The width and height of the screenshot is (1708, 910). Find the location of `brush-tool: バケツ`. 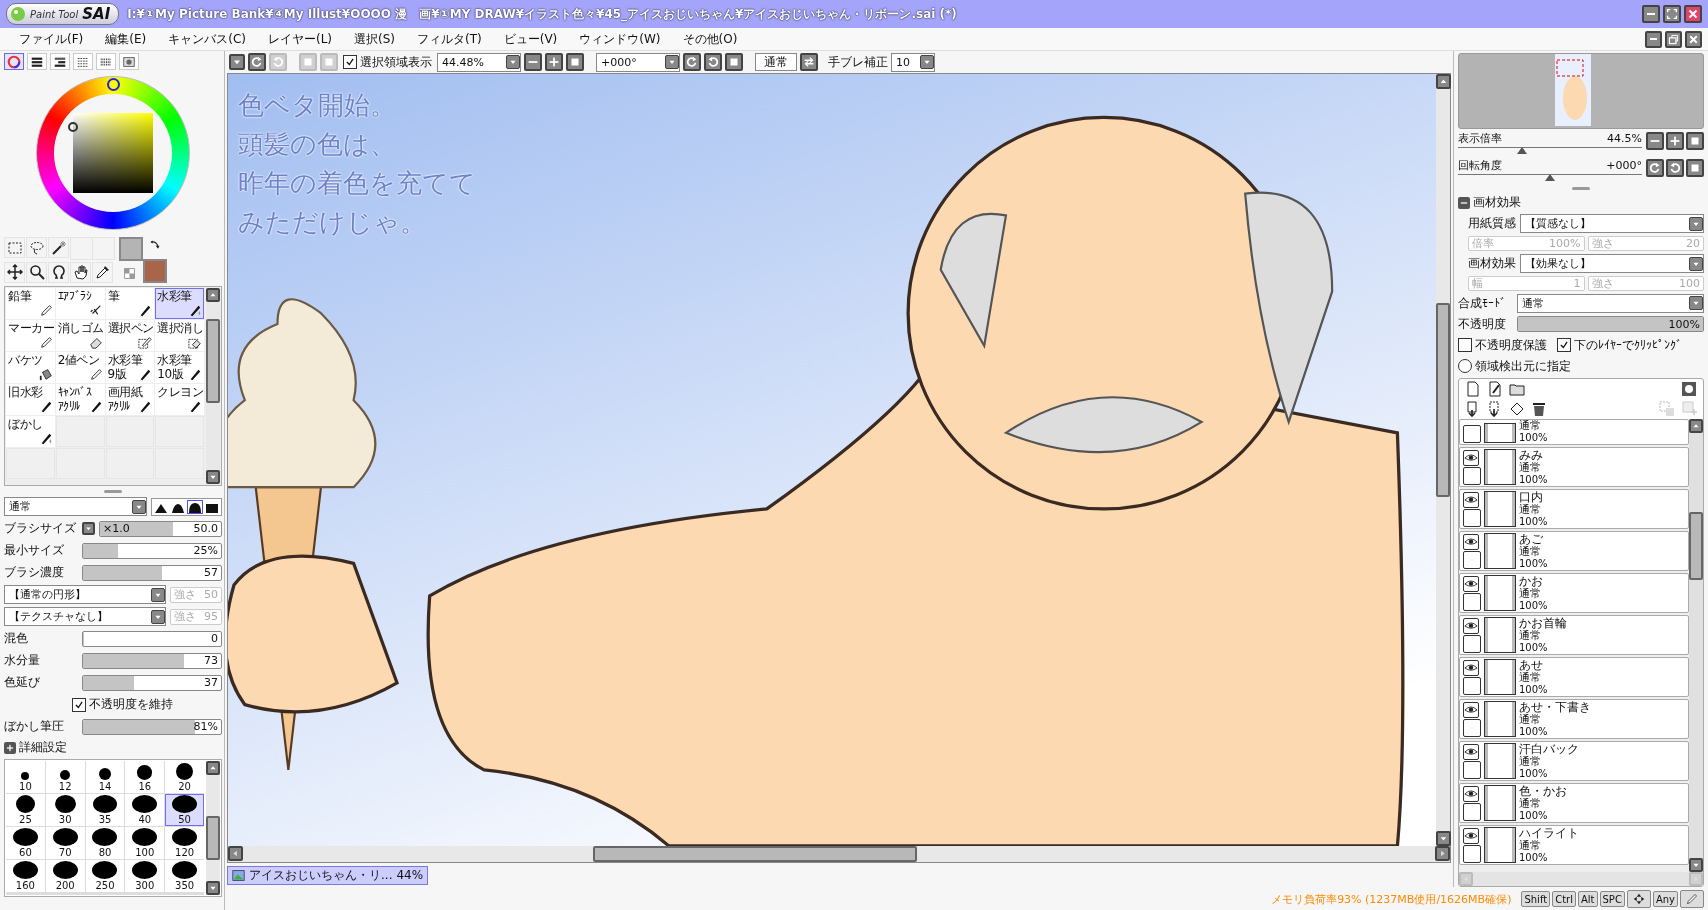

brush-tool: バケツ is located at coordinates (30, 367).